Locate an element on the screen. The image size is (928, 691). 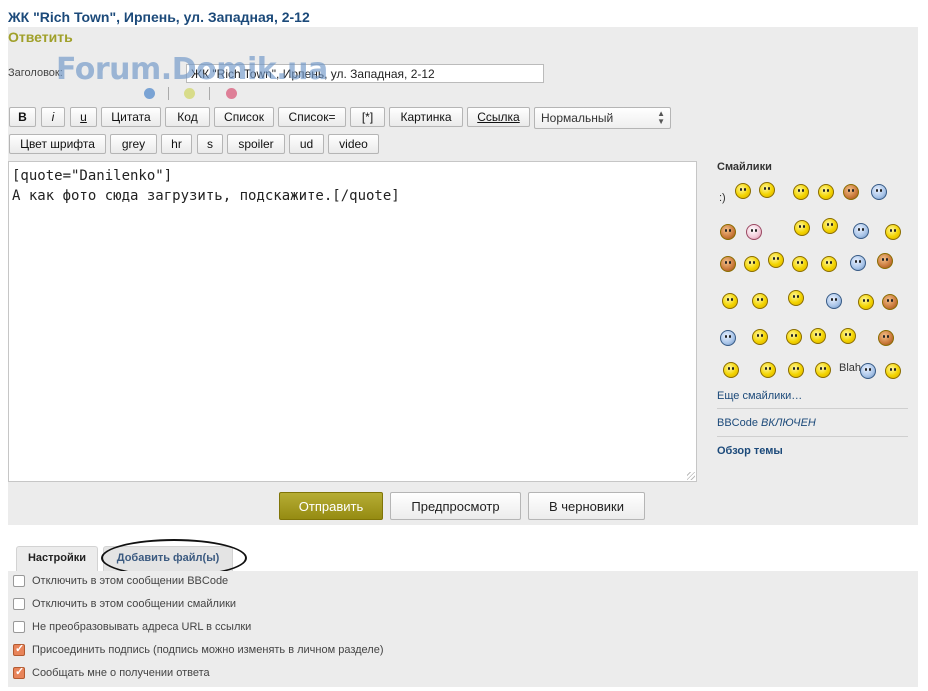
list-item-button: [*] is located at coordinates (367, 117).